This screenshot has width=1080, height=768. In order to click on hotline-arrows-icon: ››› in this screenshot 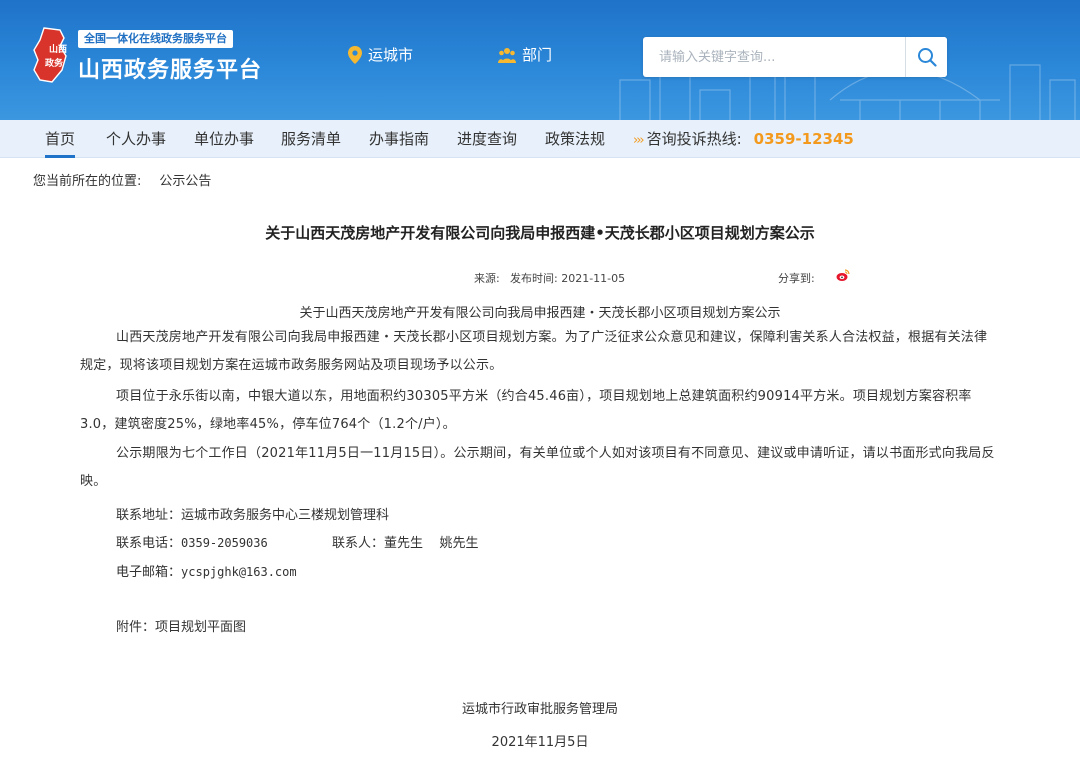, I will do `click(639, 140)`.